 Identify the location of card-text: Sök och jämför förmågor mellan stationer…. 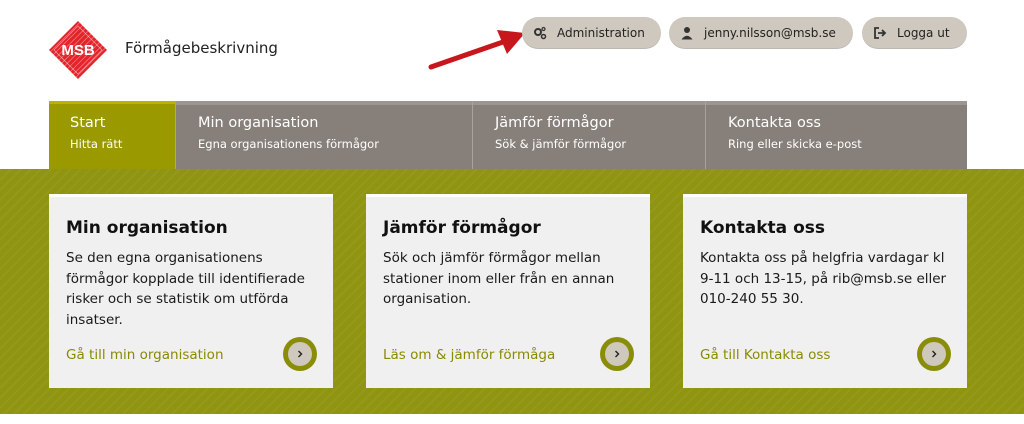
(499, 278).